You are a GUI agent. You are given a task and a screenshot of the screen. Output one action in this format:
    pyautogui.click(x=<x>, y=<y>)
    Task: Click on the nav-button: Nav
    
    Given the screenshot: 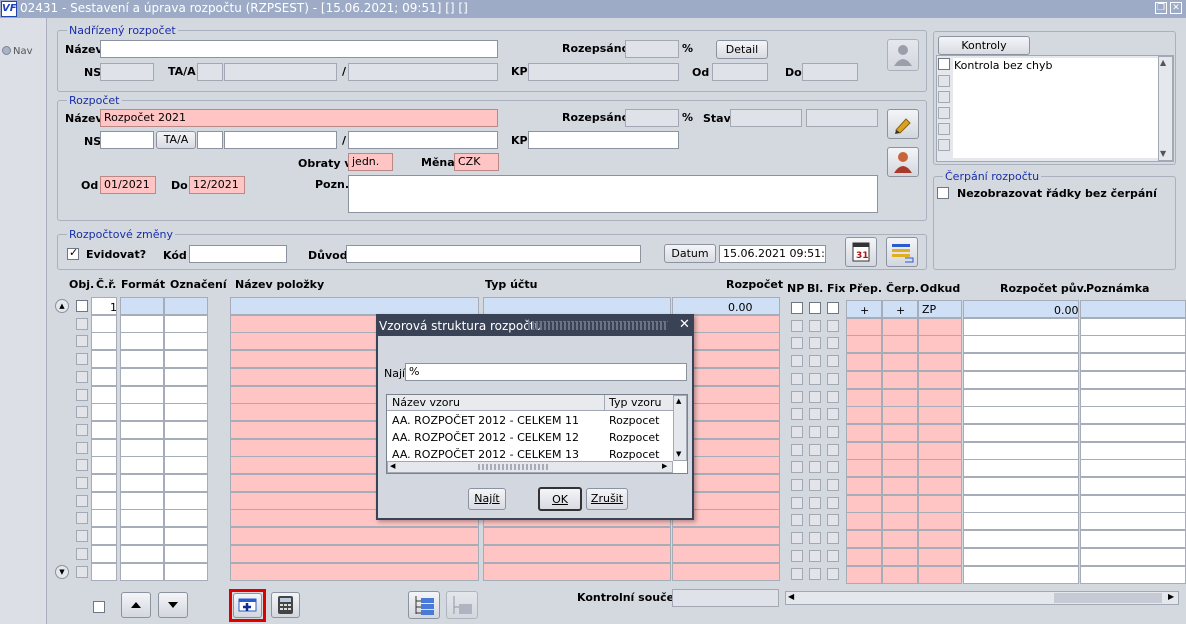 What is the action you would take?
    pyautogui.click(x=17, y=51)
    